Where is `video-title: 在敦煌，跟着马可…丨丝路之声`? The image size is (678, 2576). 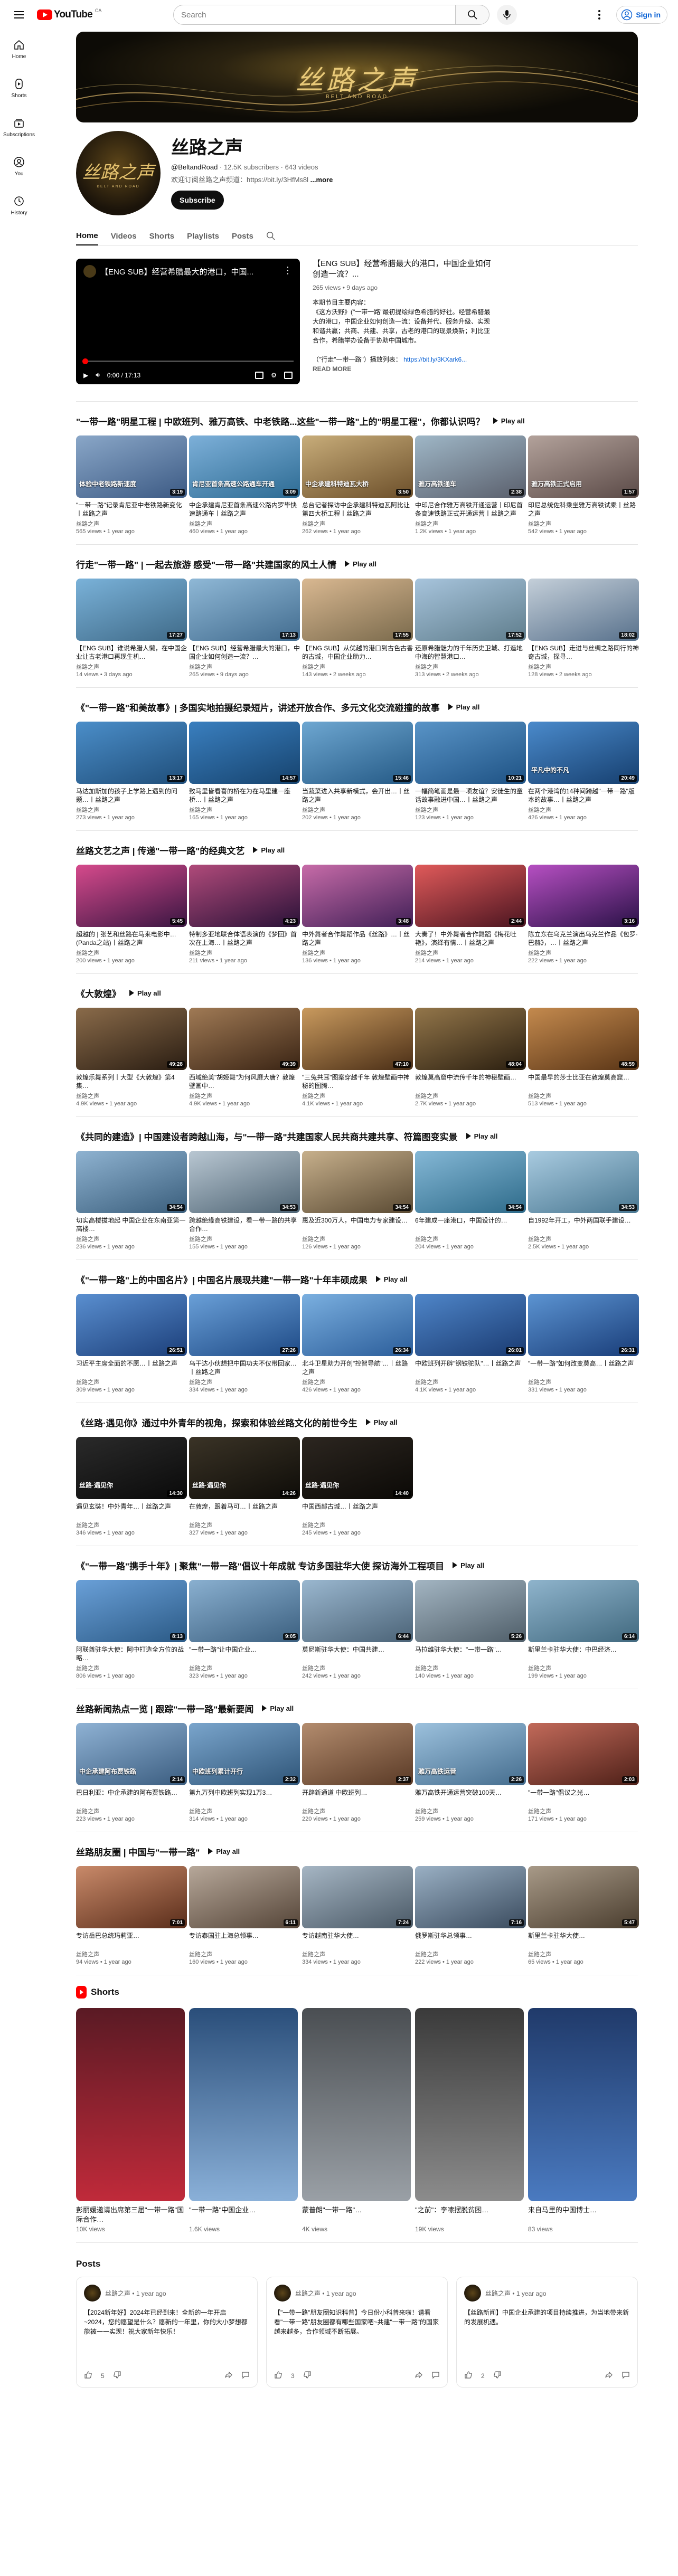 video-title: 在敦煌，跟着马可…丨丝路之声 is located at coordinates (244, 1510).